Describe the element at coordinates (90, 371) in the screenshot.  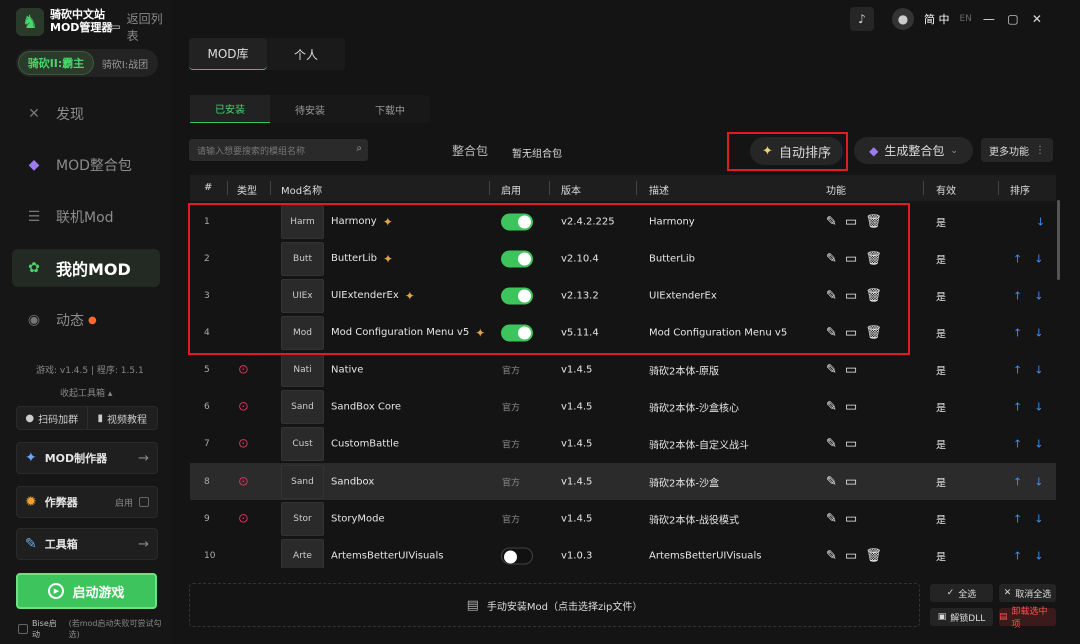
I see `version-info: 游戏: v1.4.5 | 程序: 1.5.1` at that location.